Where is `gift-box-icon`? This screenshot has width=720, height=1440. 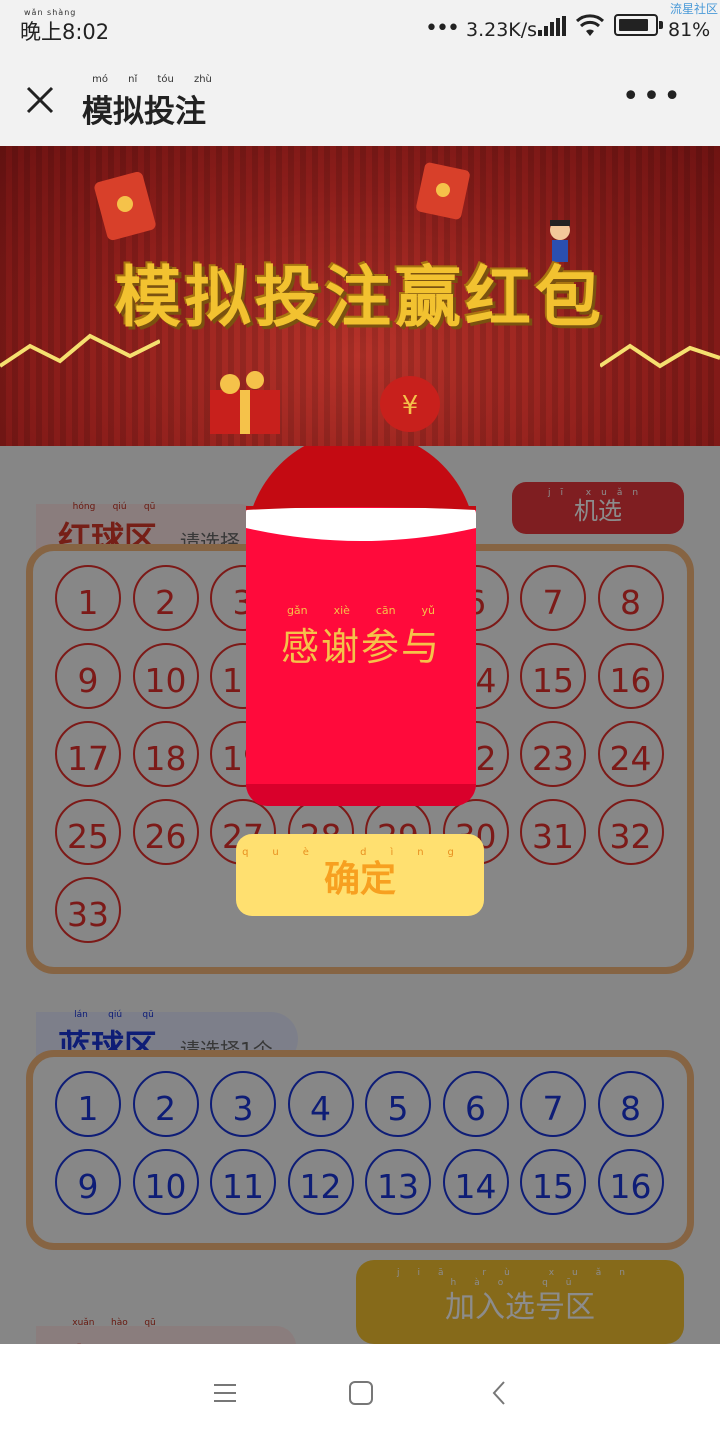 gift-box-icon is located at coordinates (245, 402).